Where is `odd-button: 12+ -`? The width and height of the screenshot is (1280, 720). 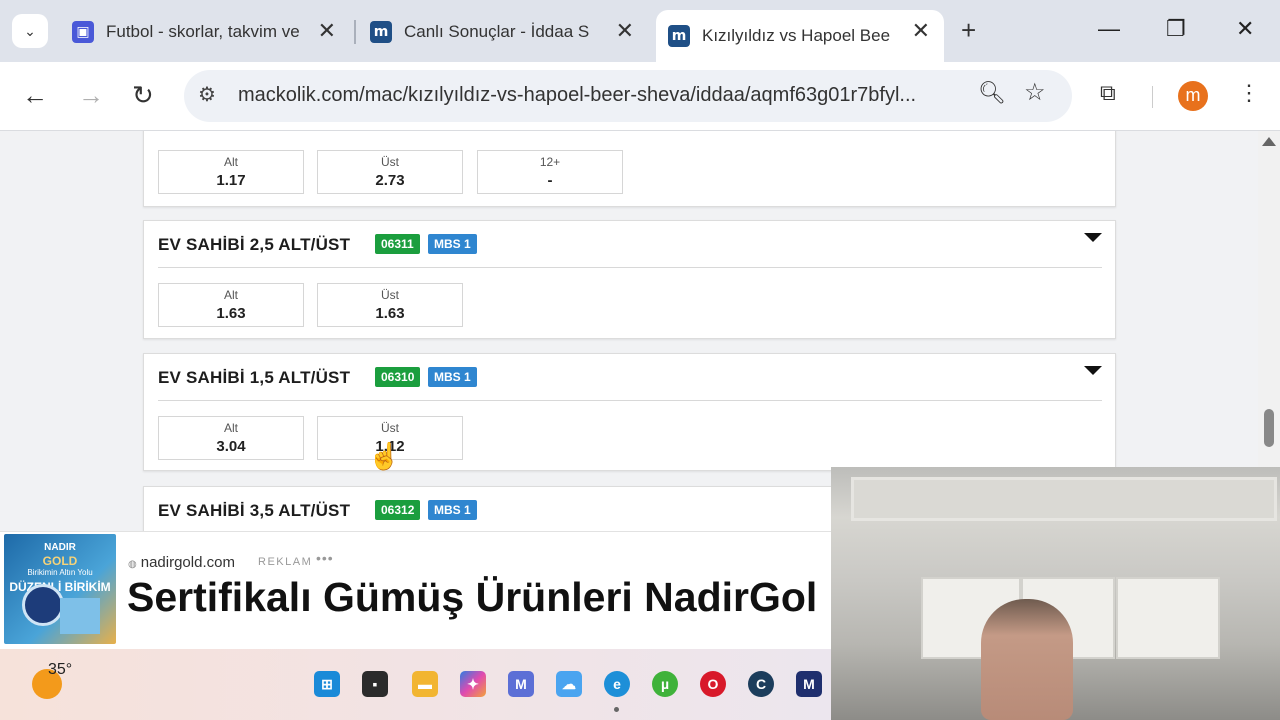 odd-button: 12+ - is located at coordinates (550, 172).